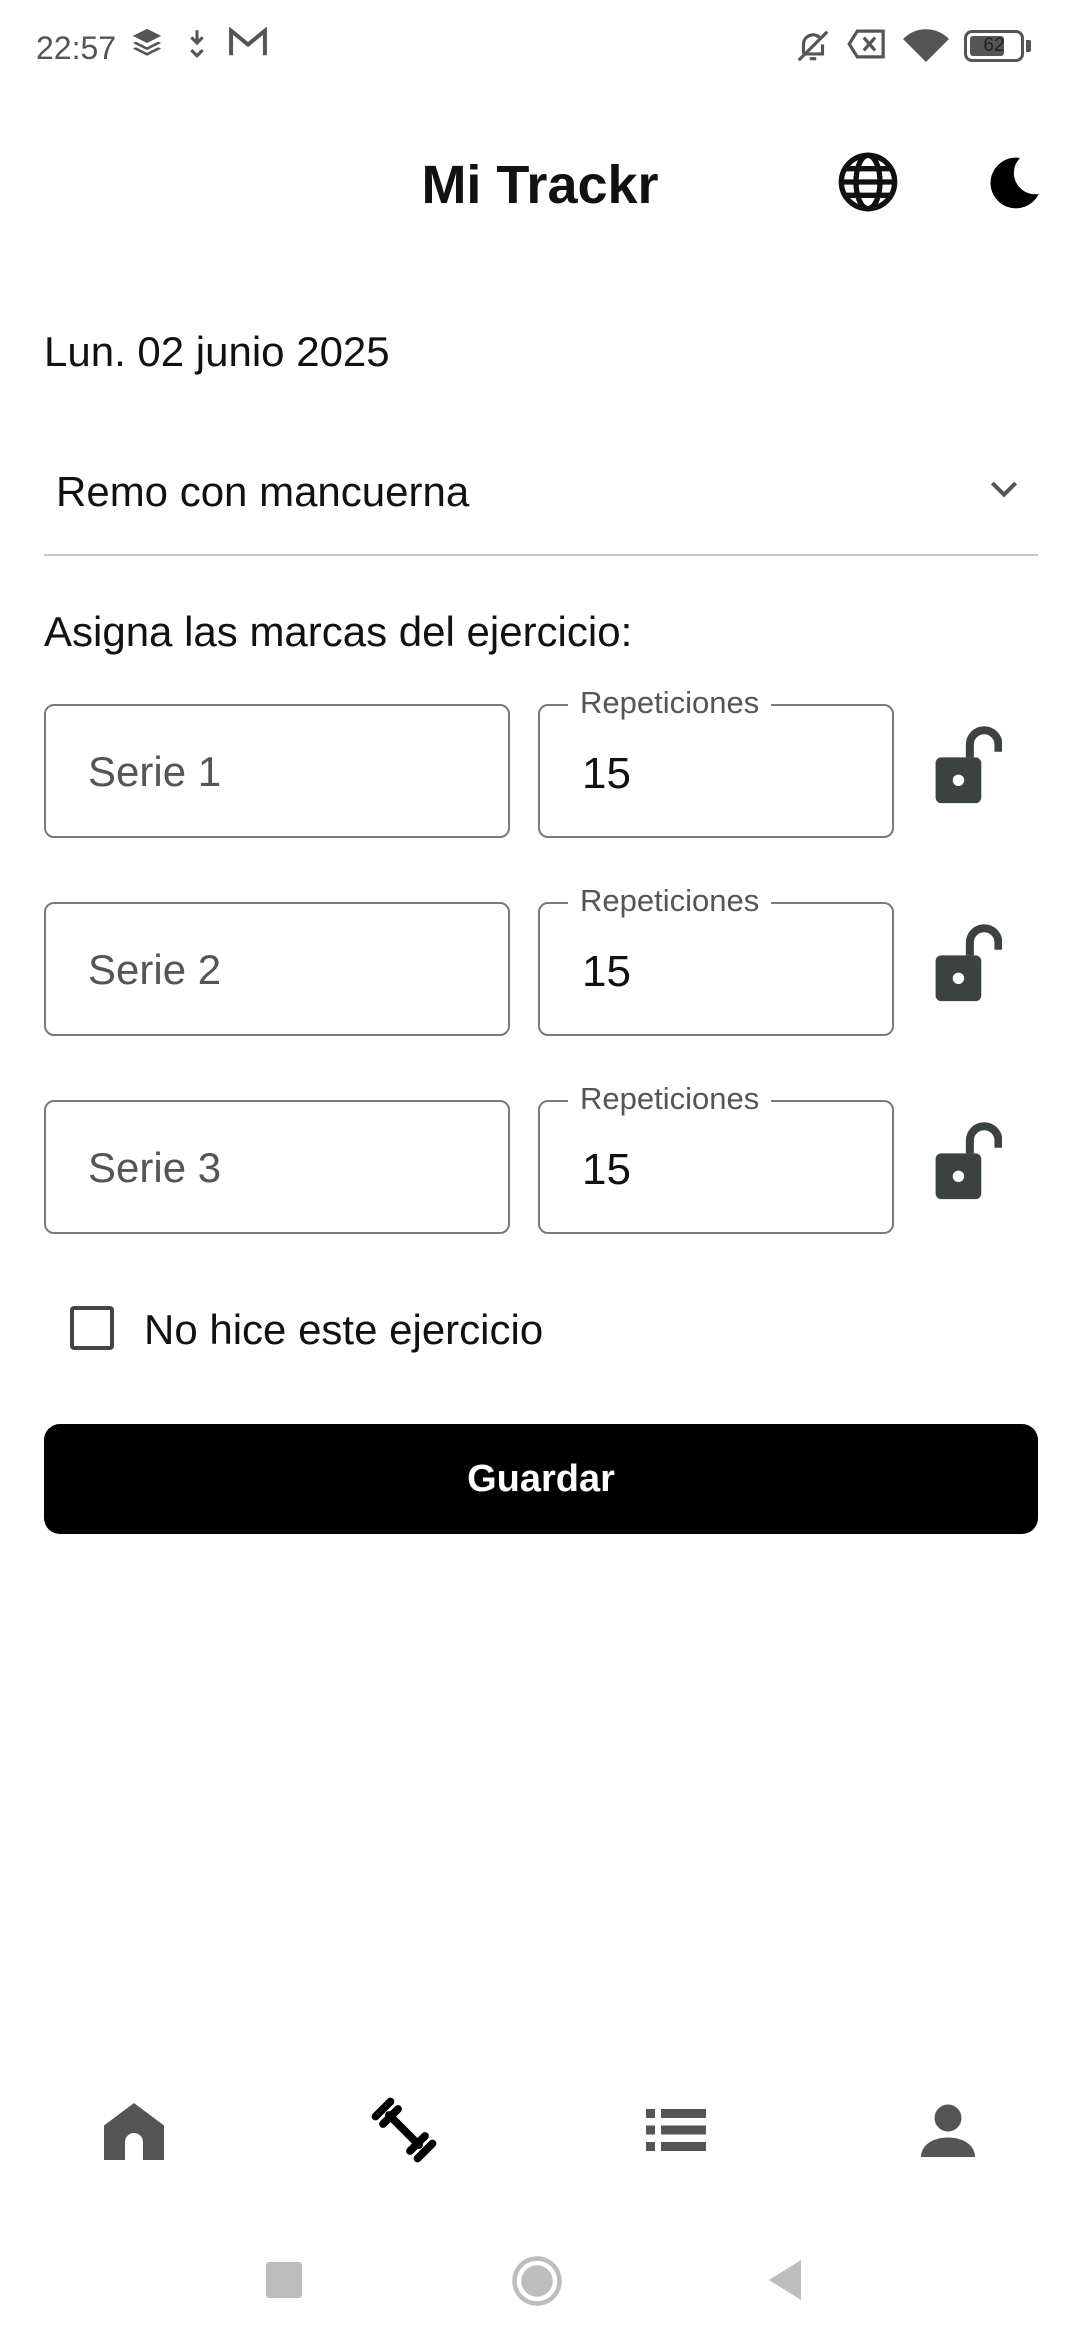 Image resolution: width=1080 pixels, height=2340 pixels. Describe the element at coordinates (155, 1167) in the screenshot. I see `serie-3-value: Serie 3` at that location.